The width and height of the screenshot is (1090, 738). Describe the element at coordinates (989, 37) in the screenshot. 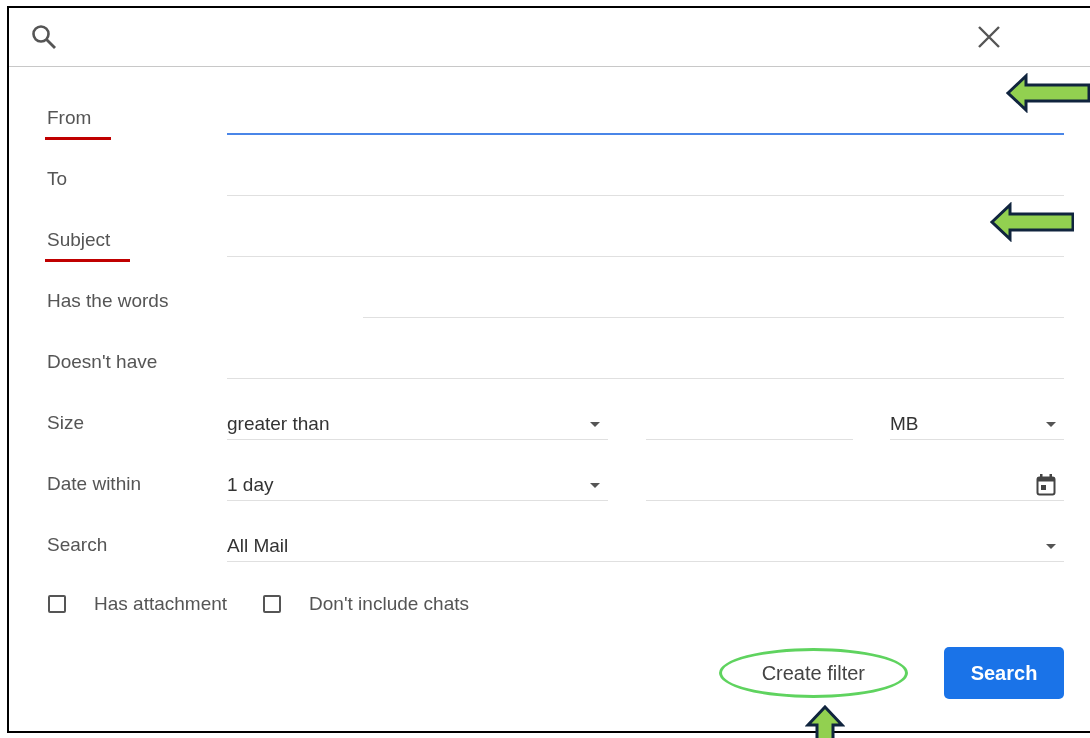

I see `close-icon` at that location.